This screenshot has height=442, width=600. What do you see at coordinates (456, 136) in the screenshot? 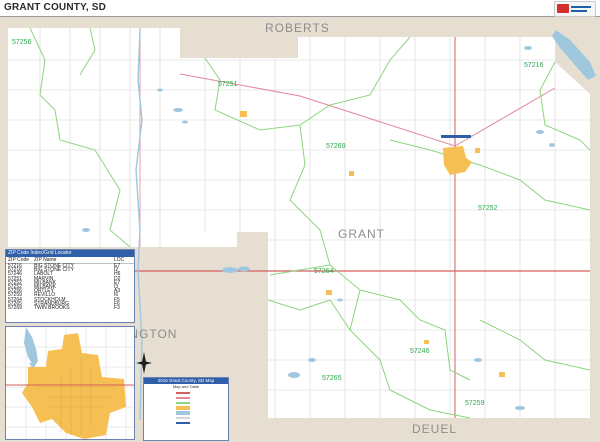
I see `milbank-airport` at bounding box center [456, 136].